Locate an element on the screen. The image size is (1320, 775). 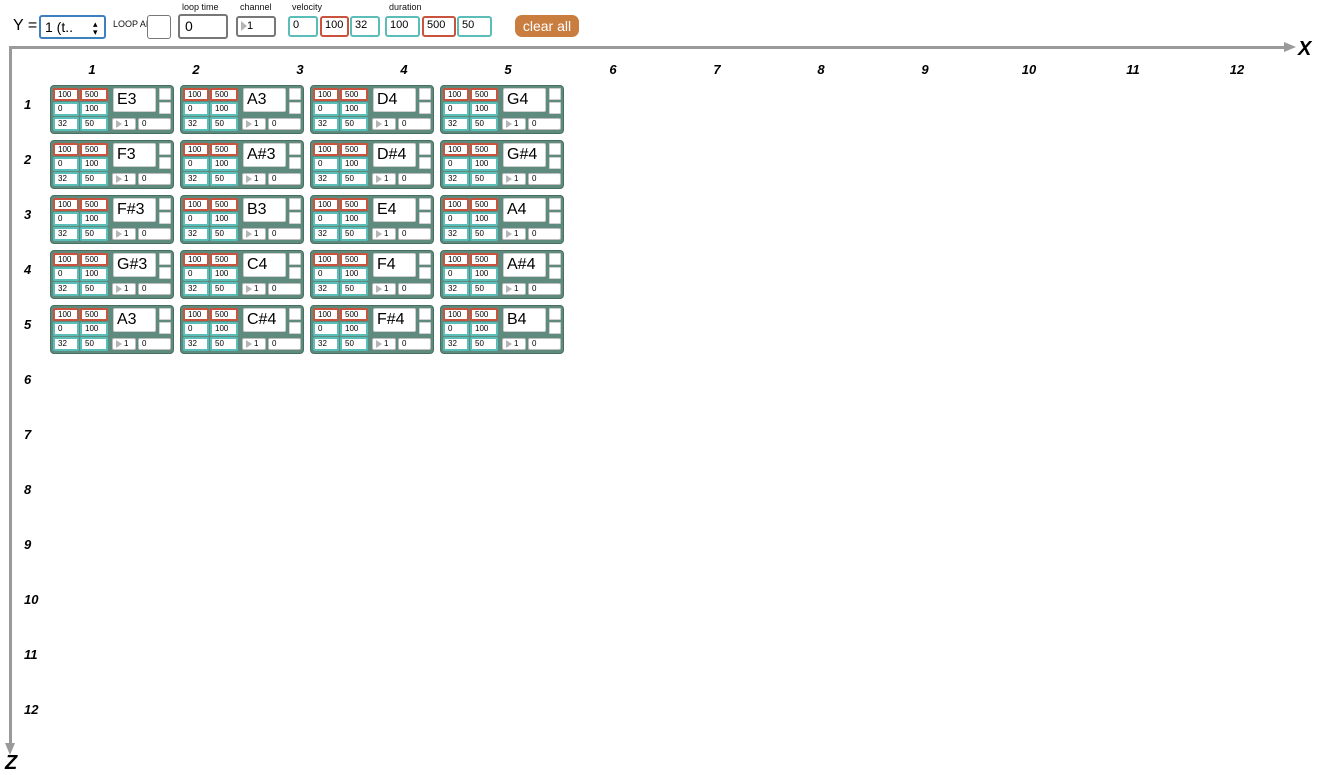
cell-note-name: G#4 is located at coordinates (524, 155).